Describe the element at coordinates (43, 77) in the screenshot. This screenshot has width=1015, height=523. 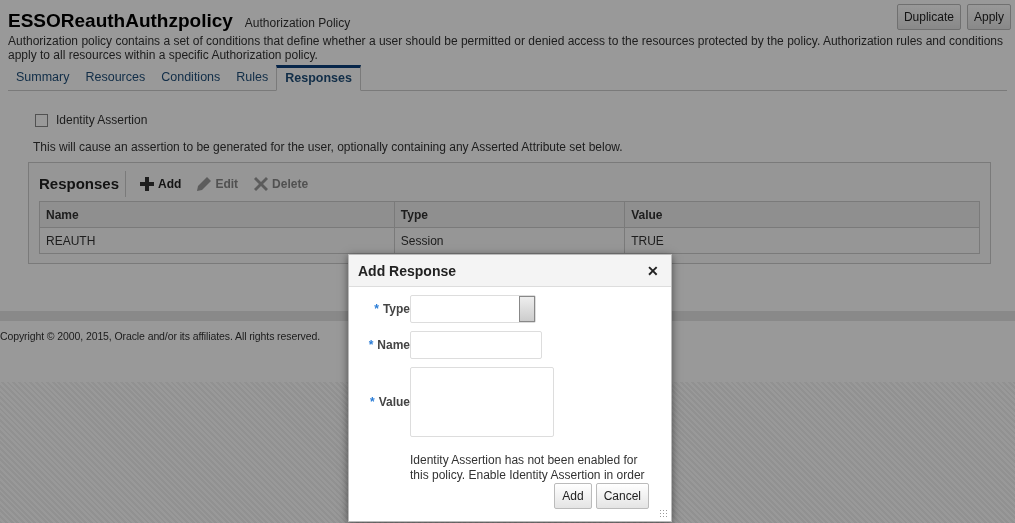
I see `tab: Summary` at that location.